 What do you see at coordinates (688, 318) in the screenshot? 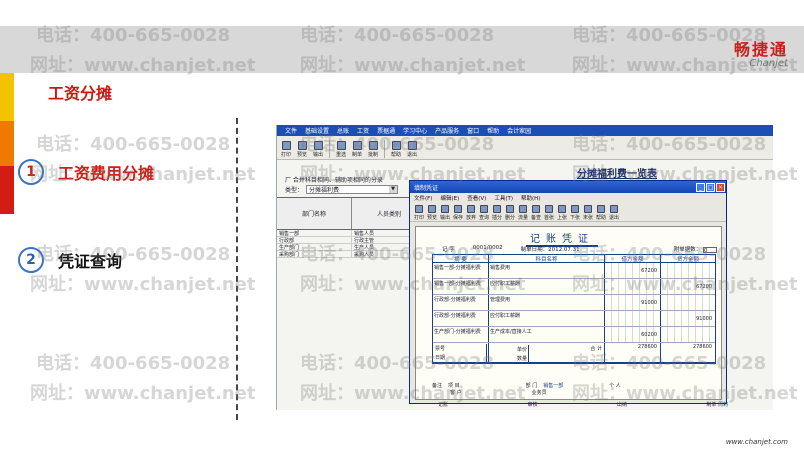
I see `entry-credit: 91000` at bounding box center [688, 318].